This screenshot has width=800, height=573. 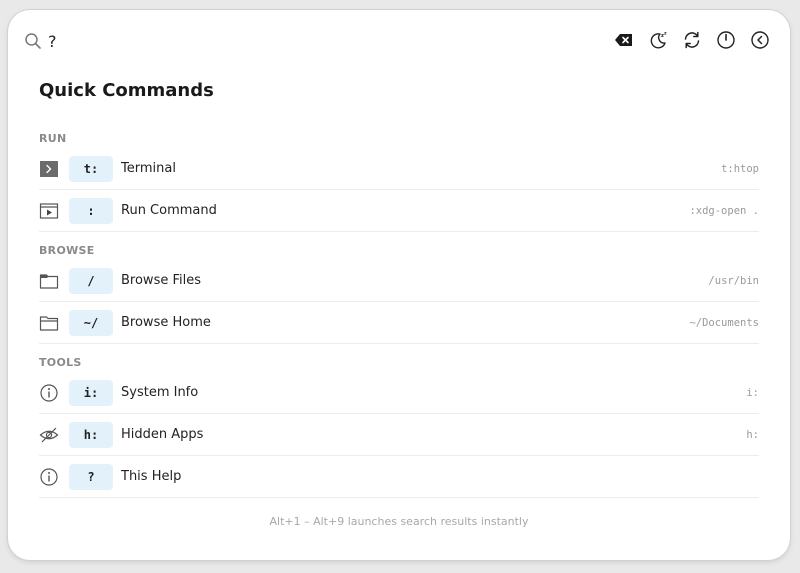 I want to click on folder-icon, so click(x=49, y=281).